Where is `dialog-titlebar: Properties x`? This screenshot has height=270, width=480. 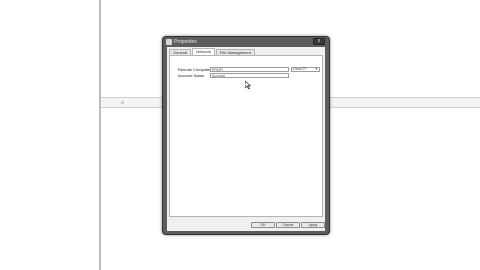
dialog-titlebar: Properties x is located at coordinates (246, 42).